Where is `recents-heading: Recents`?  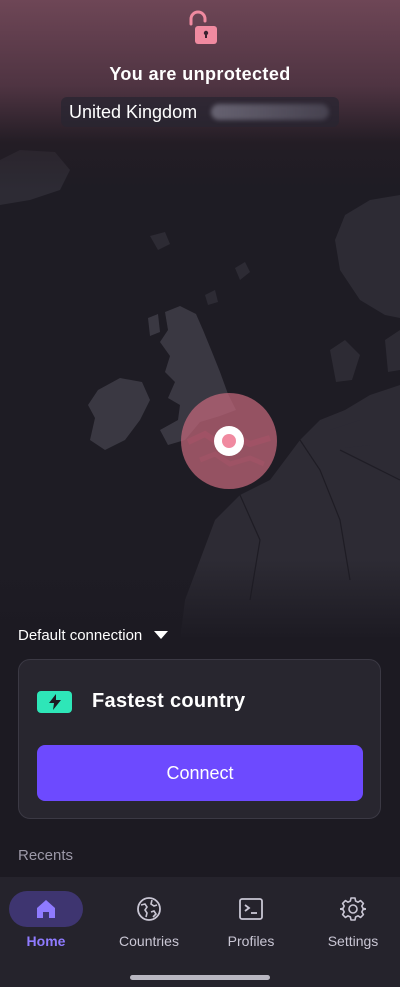 recents-heading: Recents is located at coordinates (46, 855).